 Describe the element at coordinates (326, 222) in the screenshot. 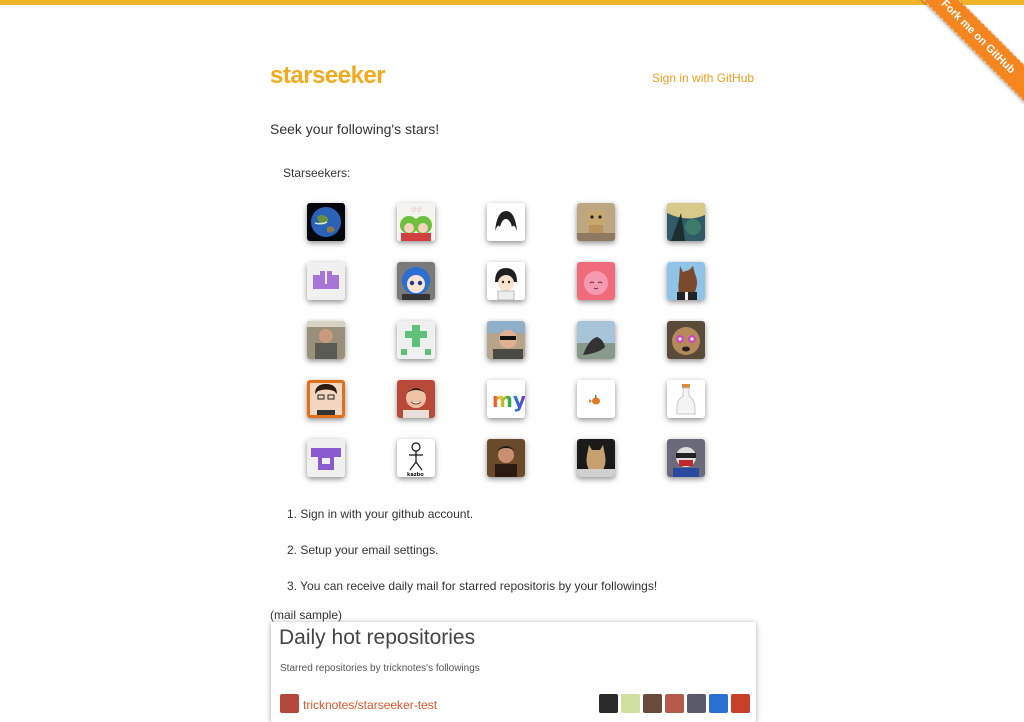

I see `earth-avatar` at that location.